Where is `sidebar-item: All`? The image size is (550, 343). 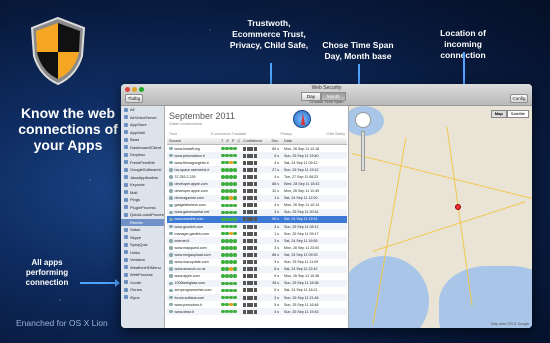
sidebar-item: All is located at coordinates (142, 110).